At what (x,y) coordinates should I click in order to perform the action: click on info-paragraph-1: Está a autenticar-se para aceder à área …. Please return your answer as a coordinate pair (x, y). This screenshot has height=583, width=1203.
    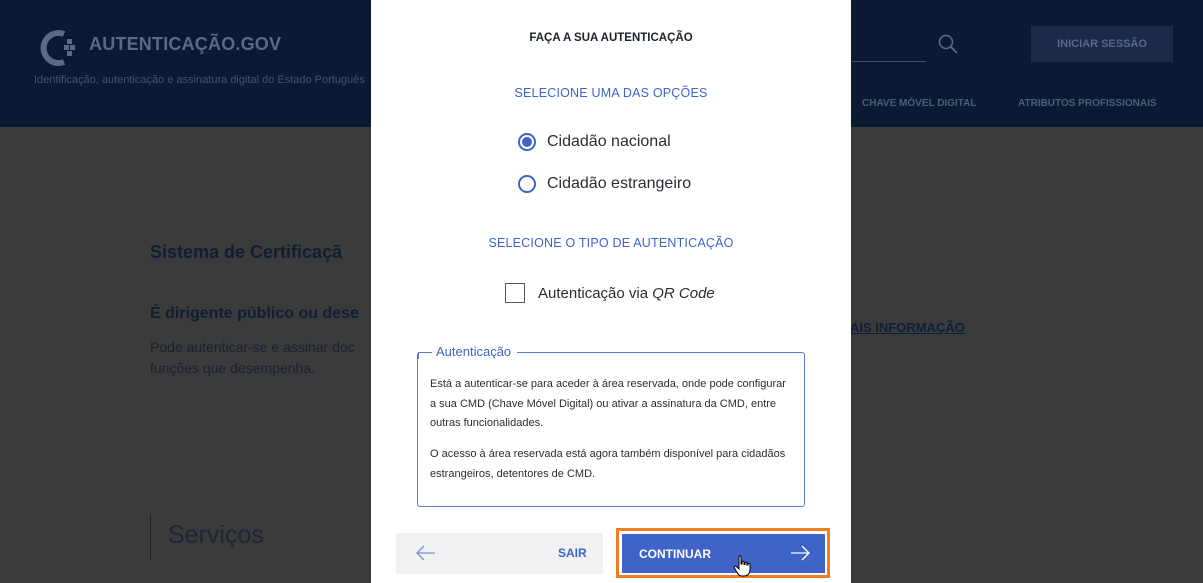
    Looking at the image, I should click on (608, 403).